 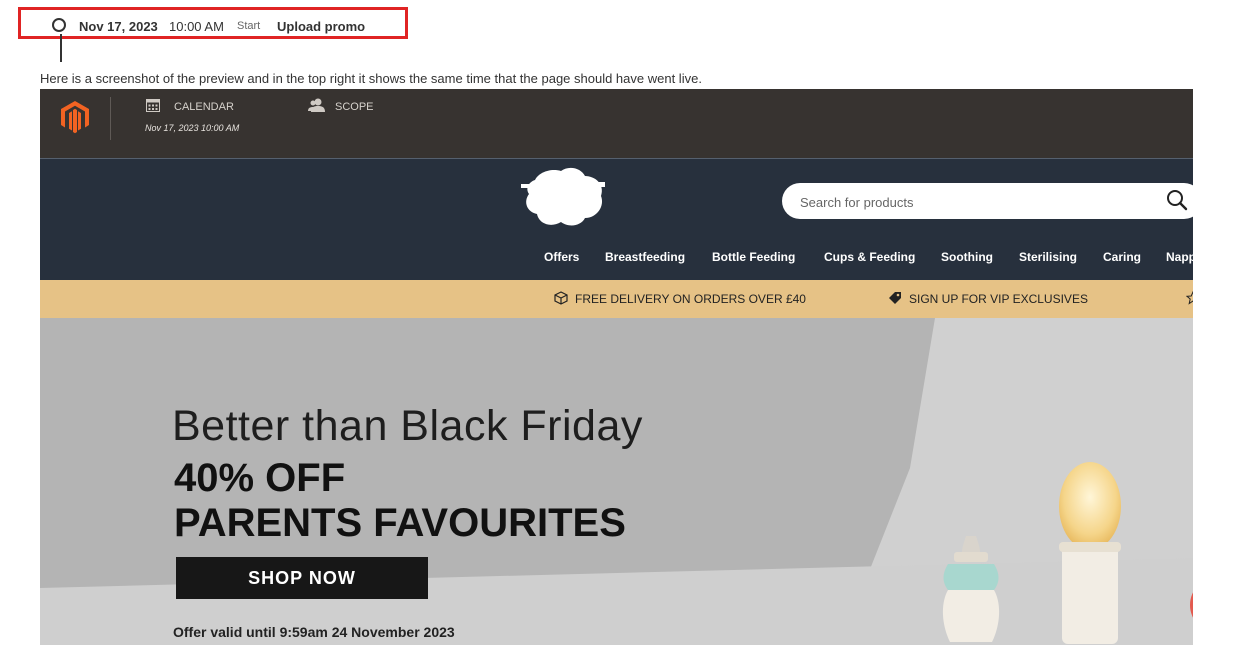 I want to click on calendar-label: CALENDAR, so click(x=204, y=107).